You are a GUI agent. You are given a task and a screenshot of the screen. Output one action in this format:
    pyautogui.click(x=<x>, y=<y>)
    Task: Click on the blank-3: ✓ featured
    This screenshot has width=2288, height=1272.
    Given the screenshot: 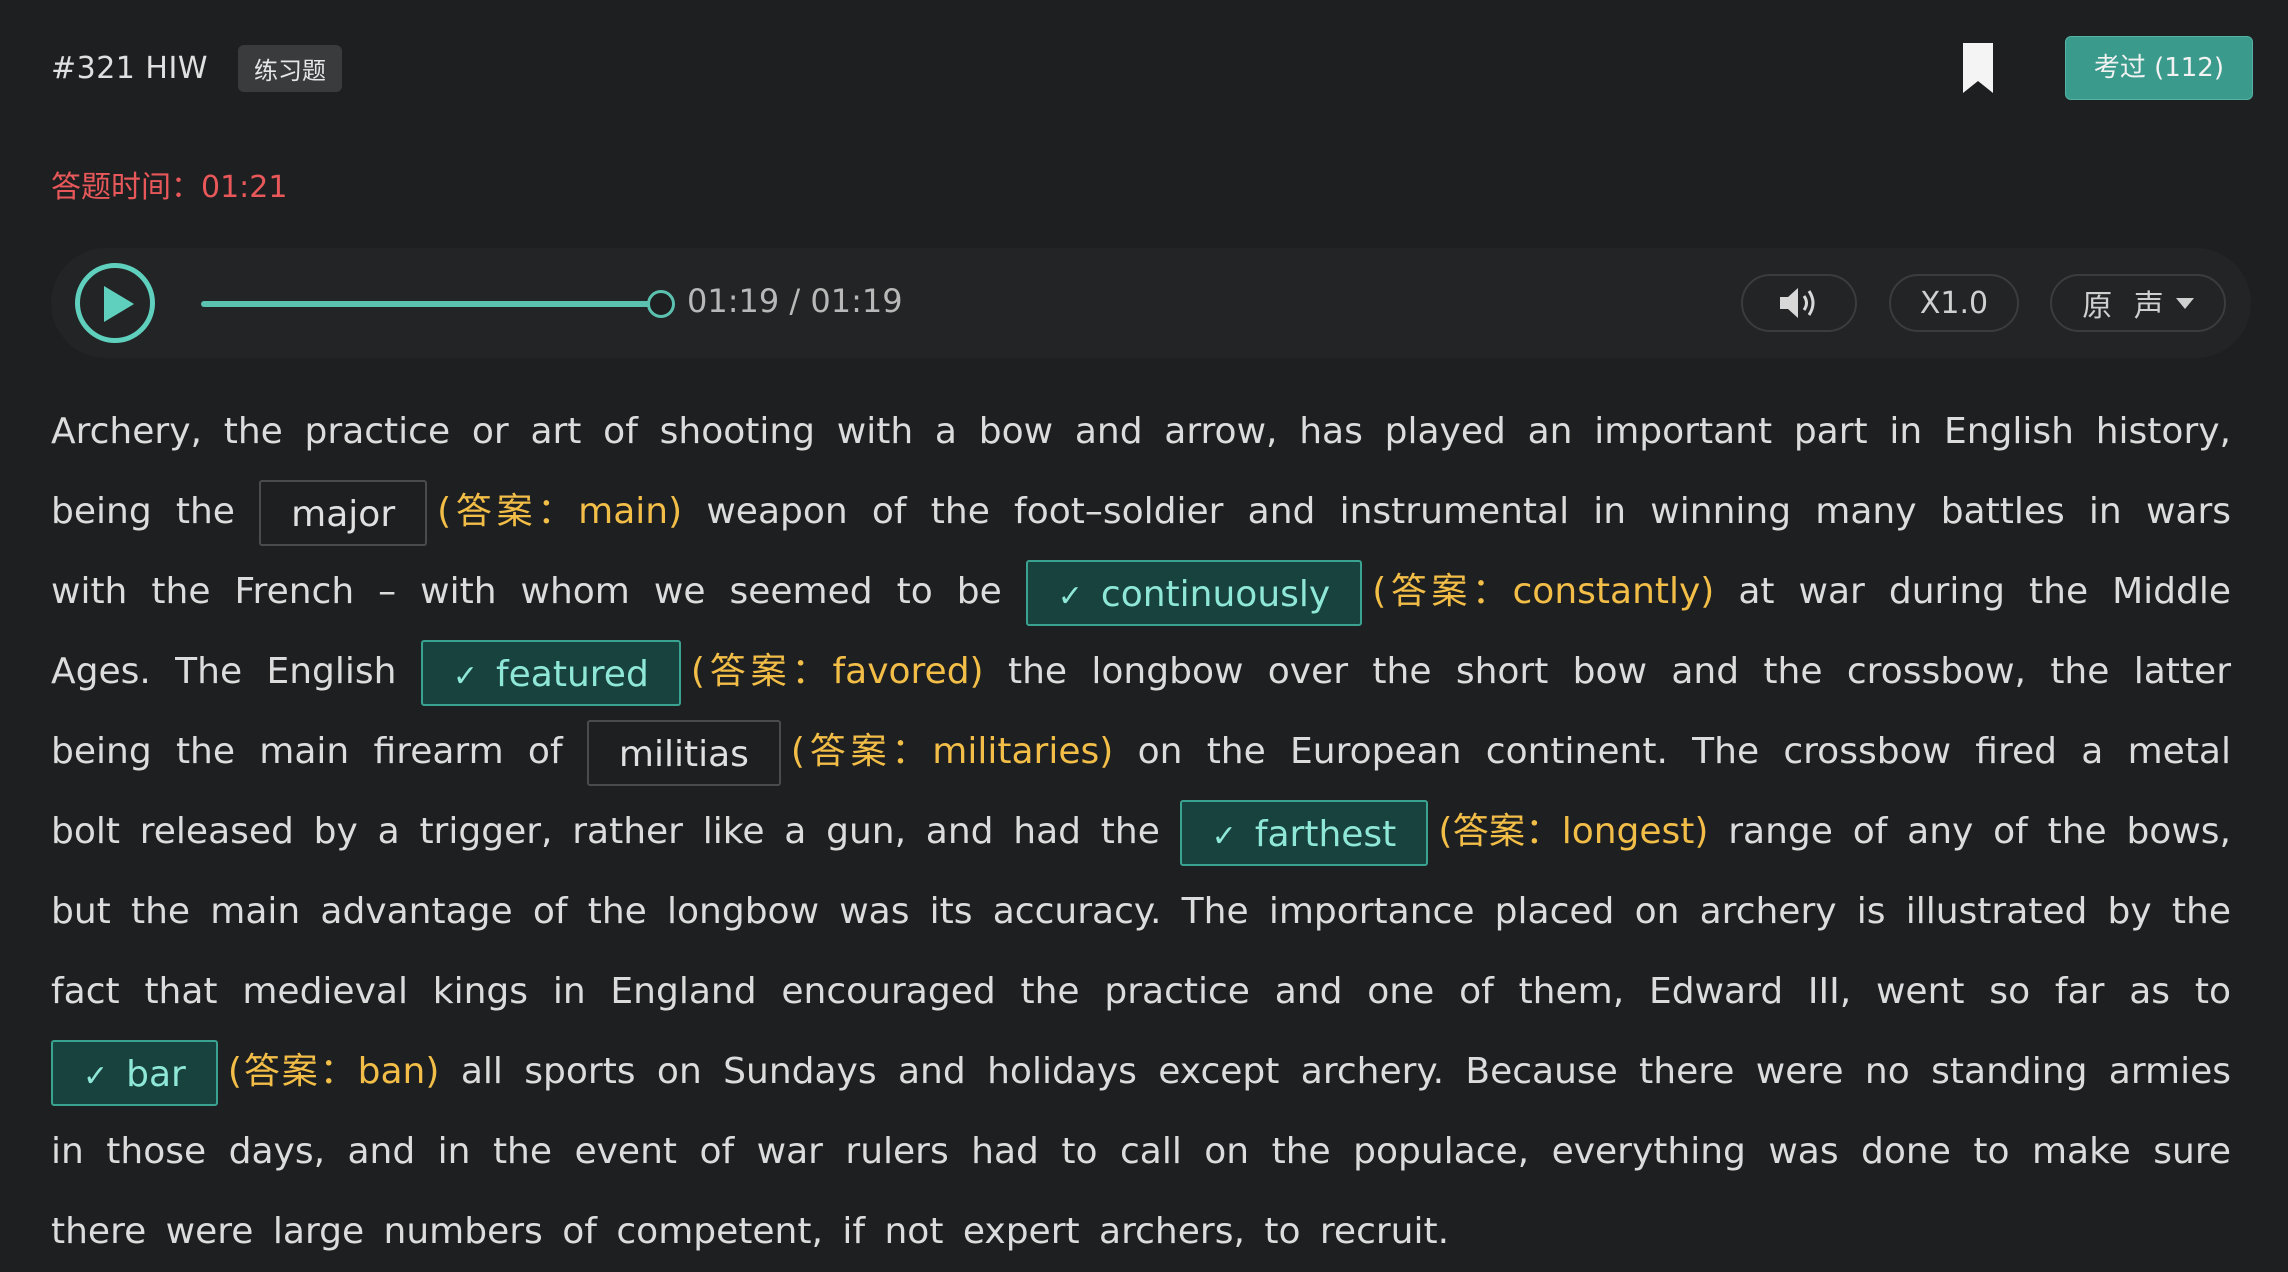 What is the action you would take?
    pyautogui.click(x=550, y=673)
    